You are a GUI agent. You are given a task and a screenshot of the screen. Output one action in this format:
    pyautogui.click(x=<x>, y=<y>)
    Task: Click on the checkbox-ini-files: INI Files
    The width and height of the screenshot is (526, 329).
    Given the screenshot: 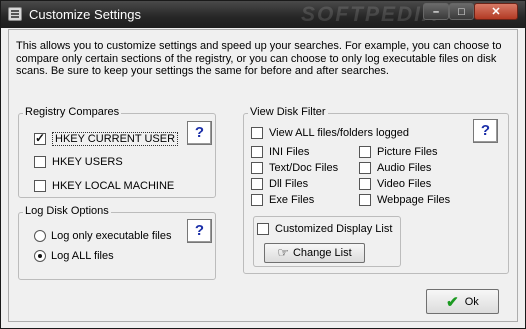 What is the action you would take?
    pyautogui.click(x=280, y=152)
    